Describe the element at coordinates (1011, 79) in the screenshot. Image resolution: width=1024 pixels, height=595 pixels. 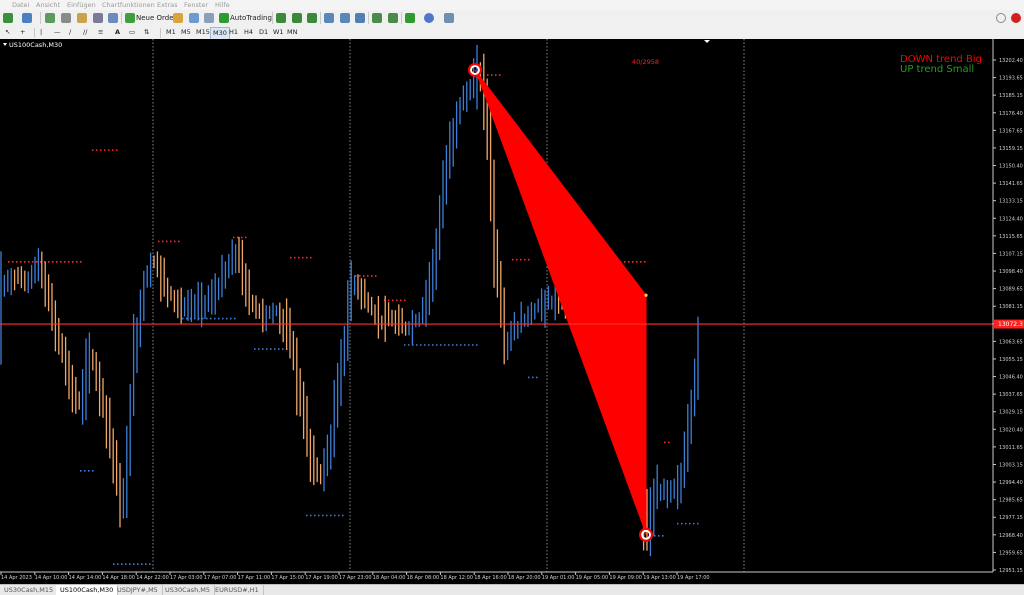
I see `price-tick-label: 13193.65` at that location.